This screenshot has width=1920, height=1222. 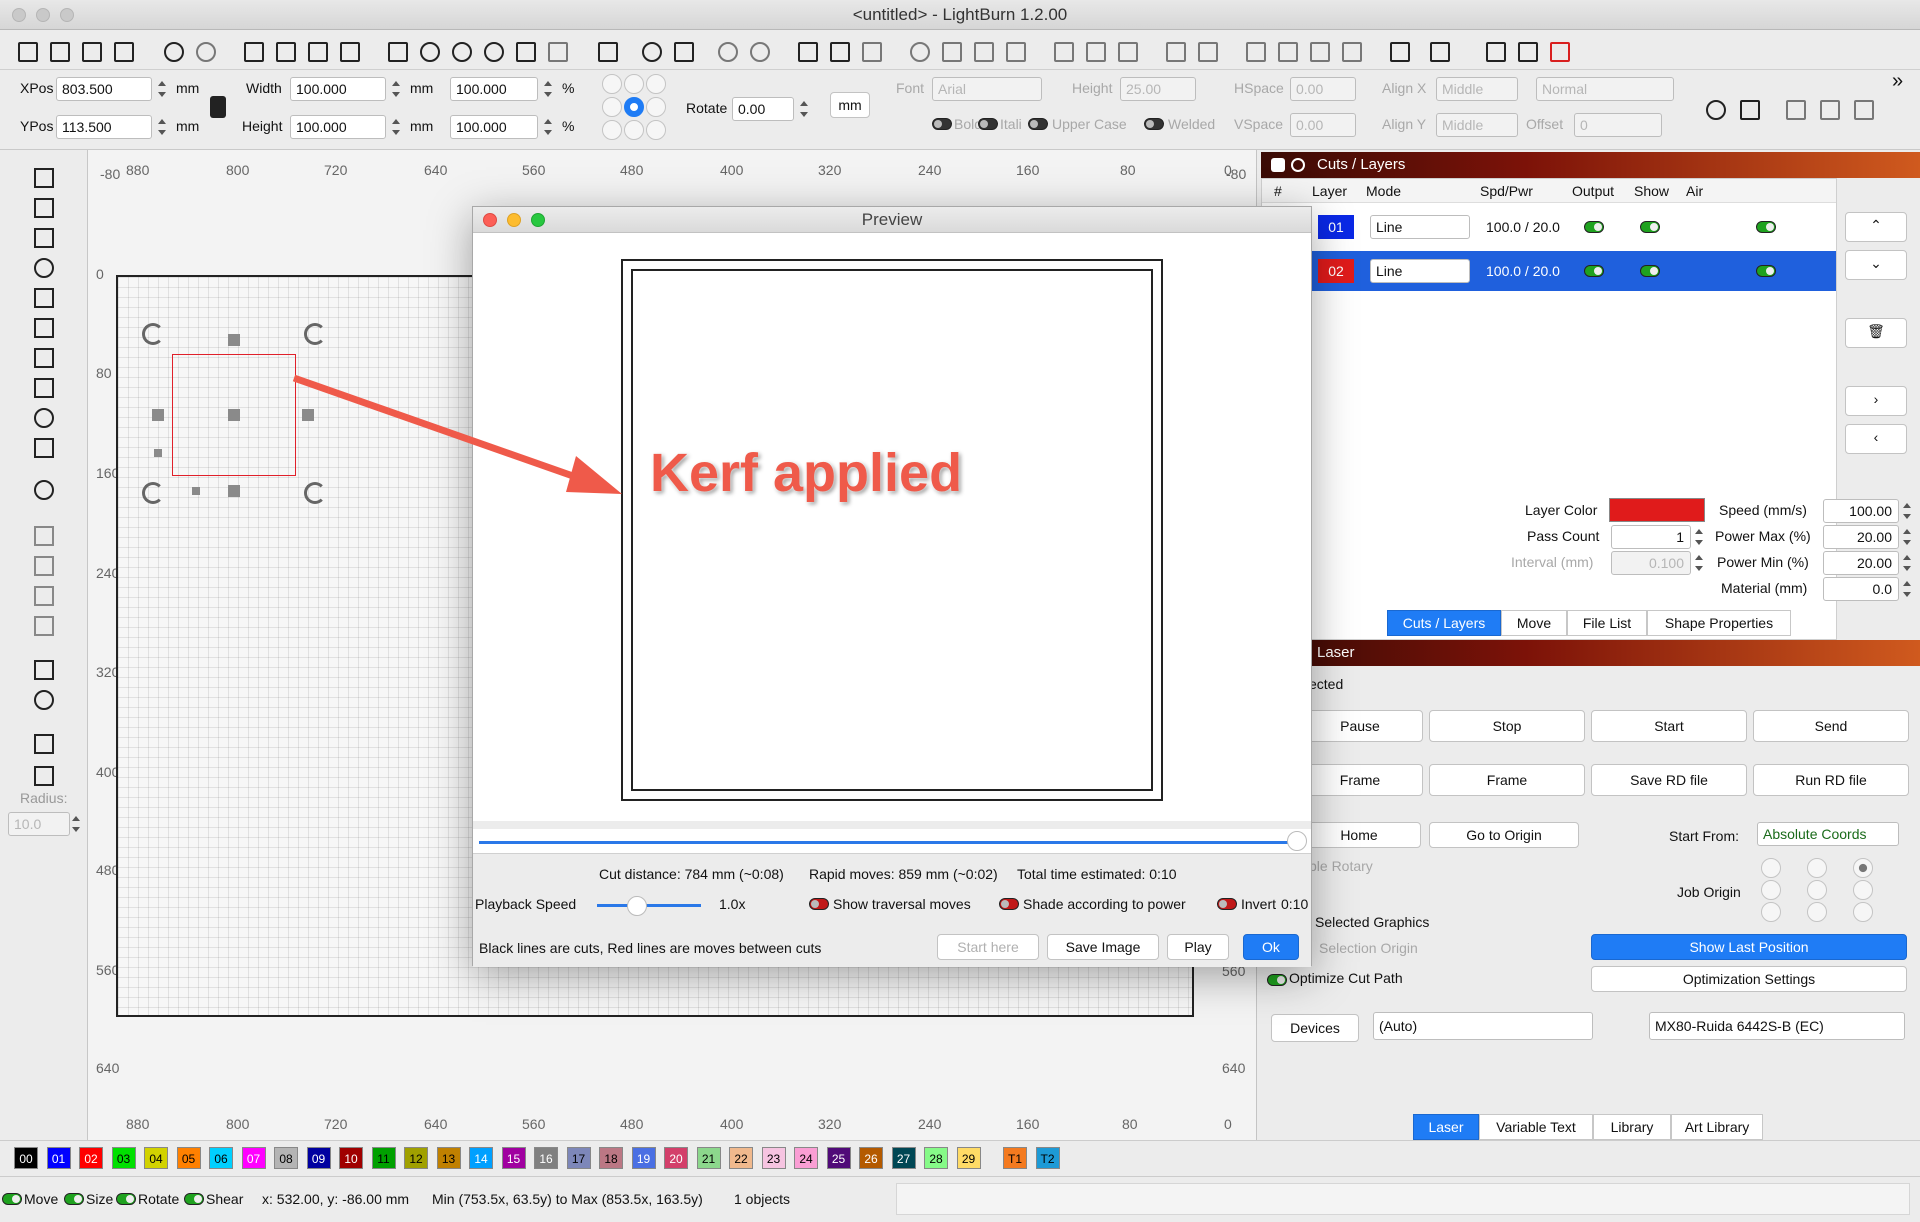 What do you see at coordinates (1861, 511) in the screenshot?
I see `speed-input: 100.00` at bounding box center [1861, 511].